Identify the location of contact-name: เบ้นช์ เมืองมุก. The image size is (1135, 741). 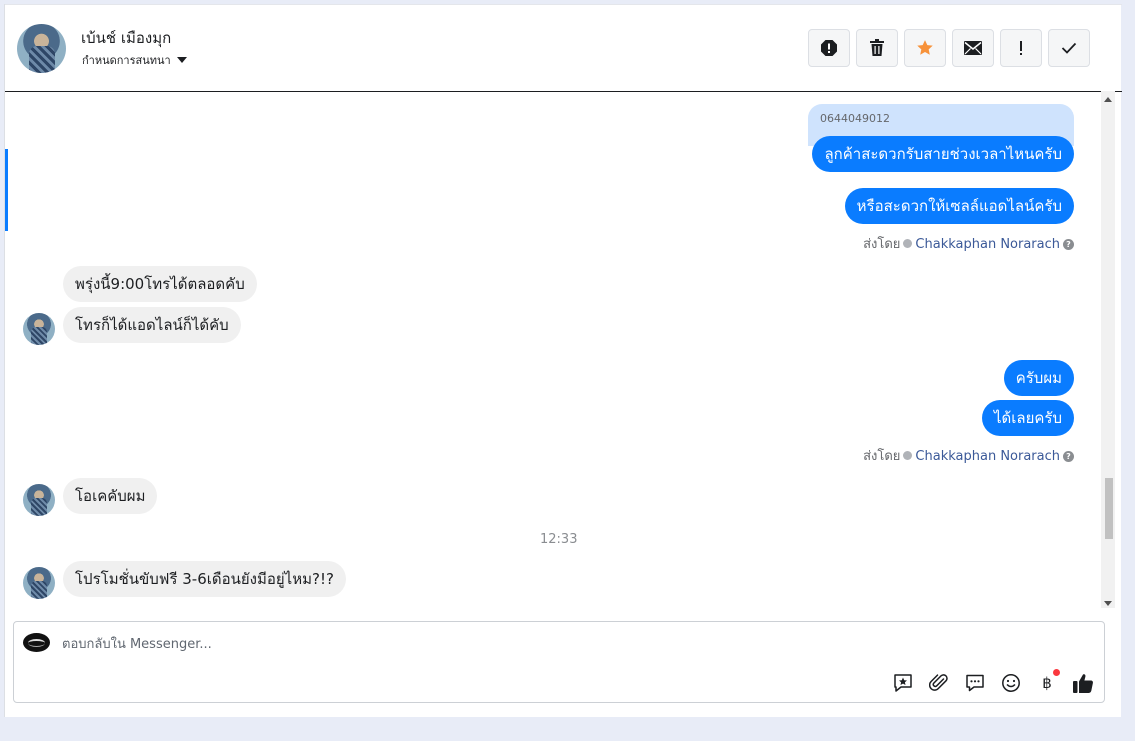
(126, 38).